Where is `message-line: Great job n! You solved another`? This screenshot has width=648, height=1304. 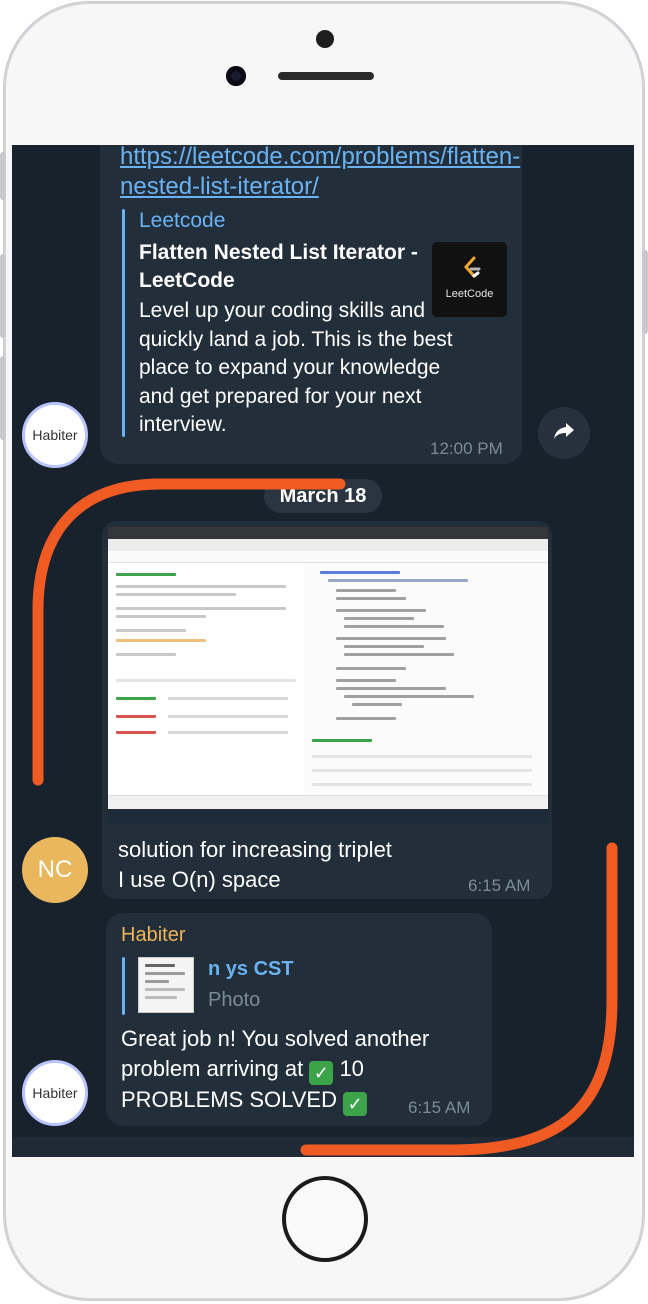
message-line: Great job n! You solved another is located at coordinates (275, 1038).